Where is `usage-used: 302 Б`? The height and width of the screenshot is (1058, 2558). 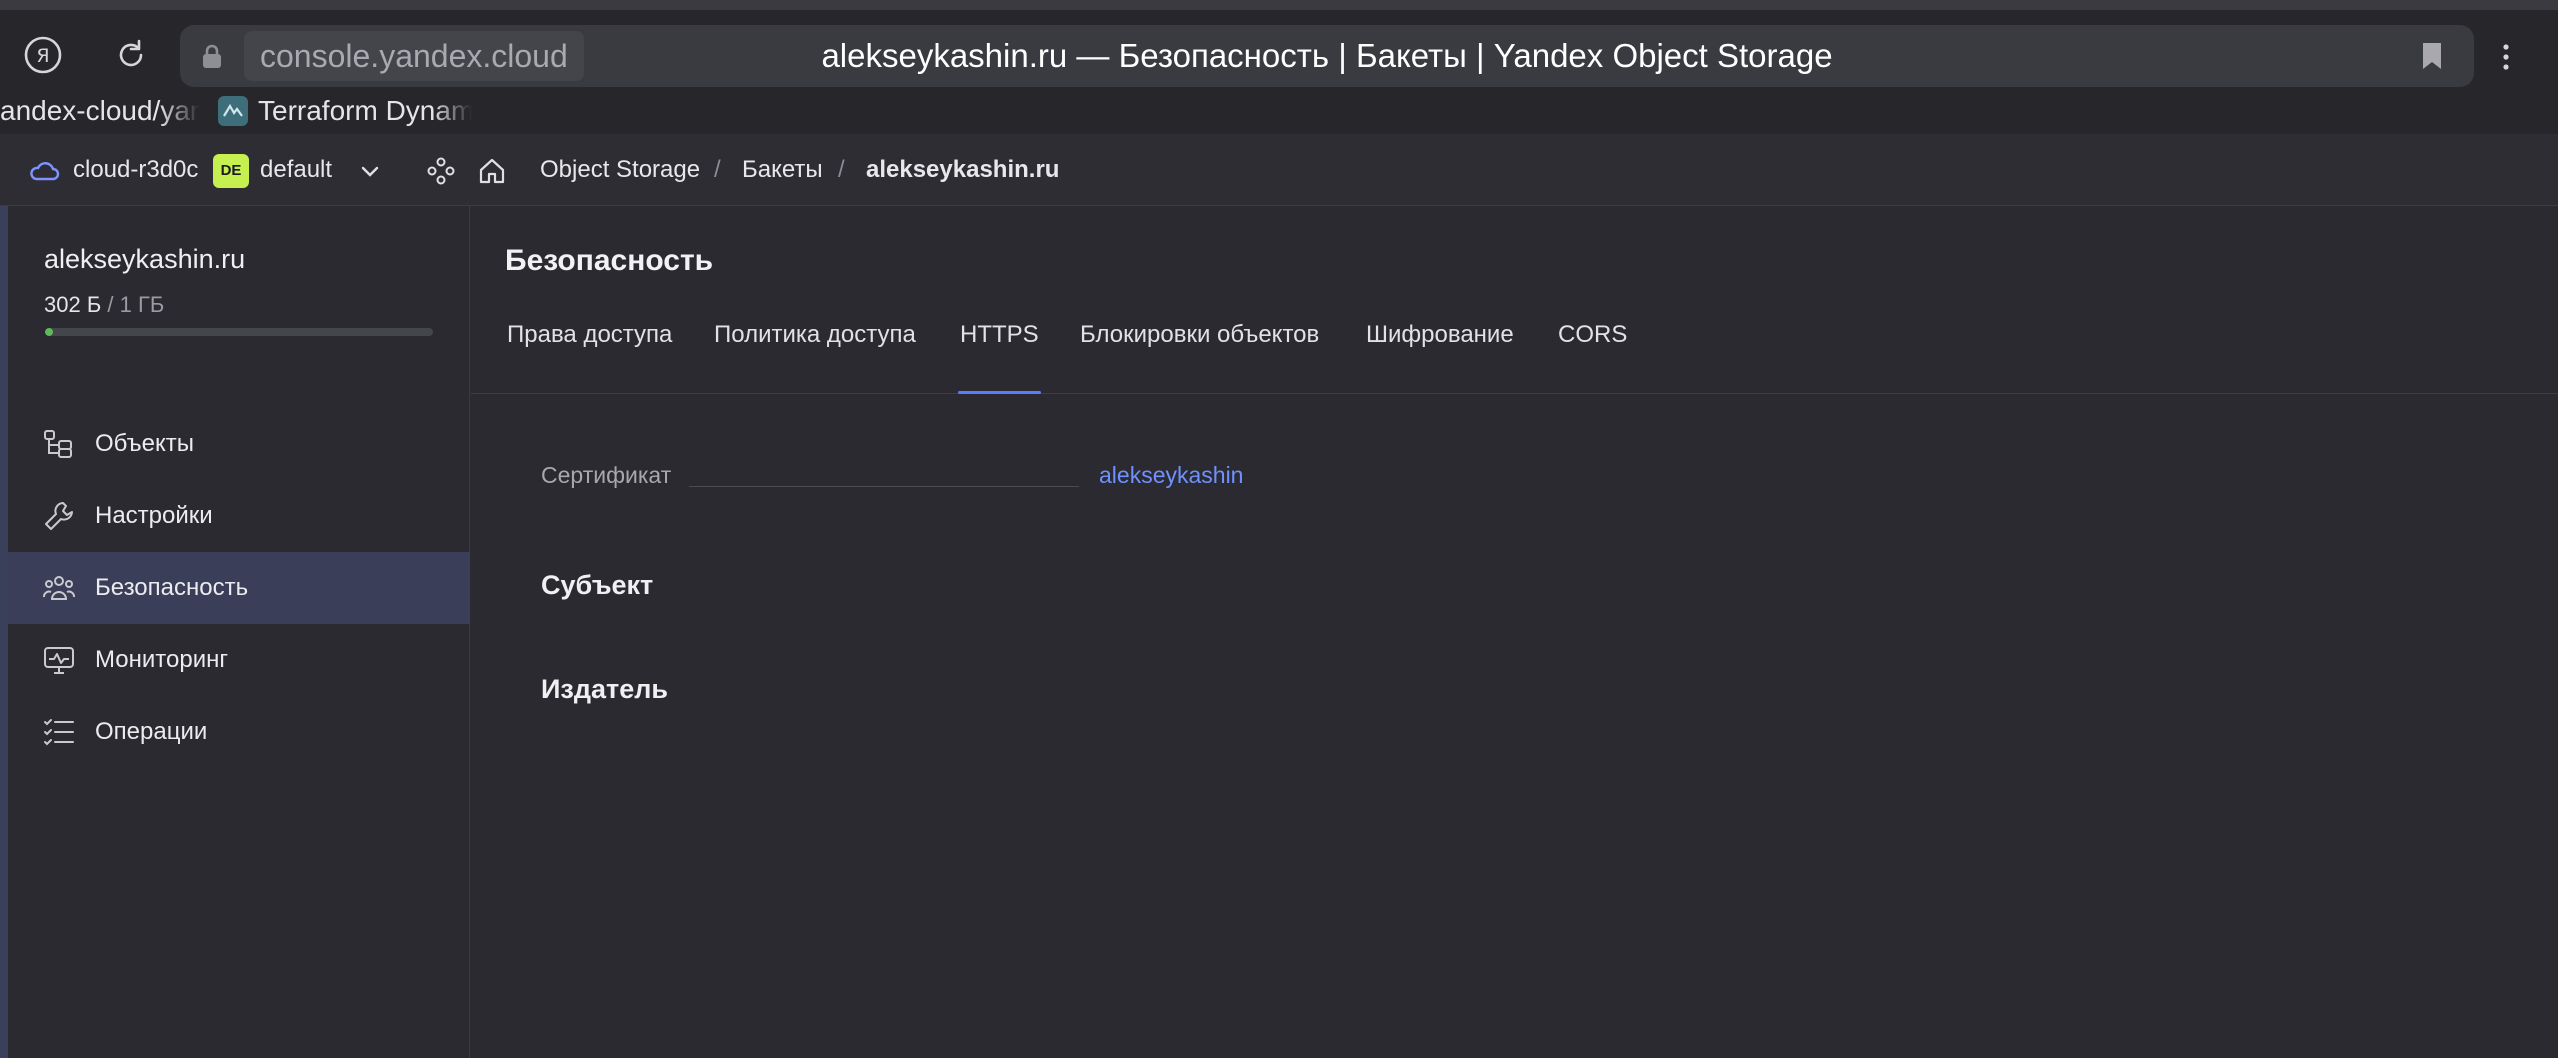 usage-used: 302 Б is located at coordinates (73, 304).